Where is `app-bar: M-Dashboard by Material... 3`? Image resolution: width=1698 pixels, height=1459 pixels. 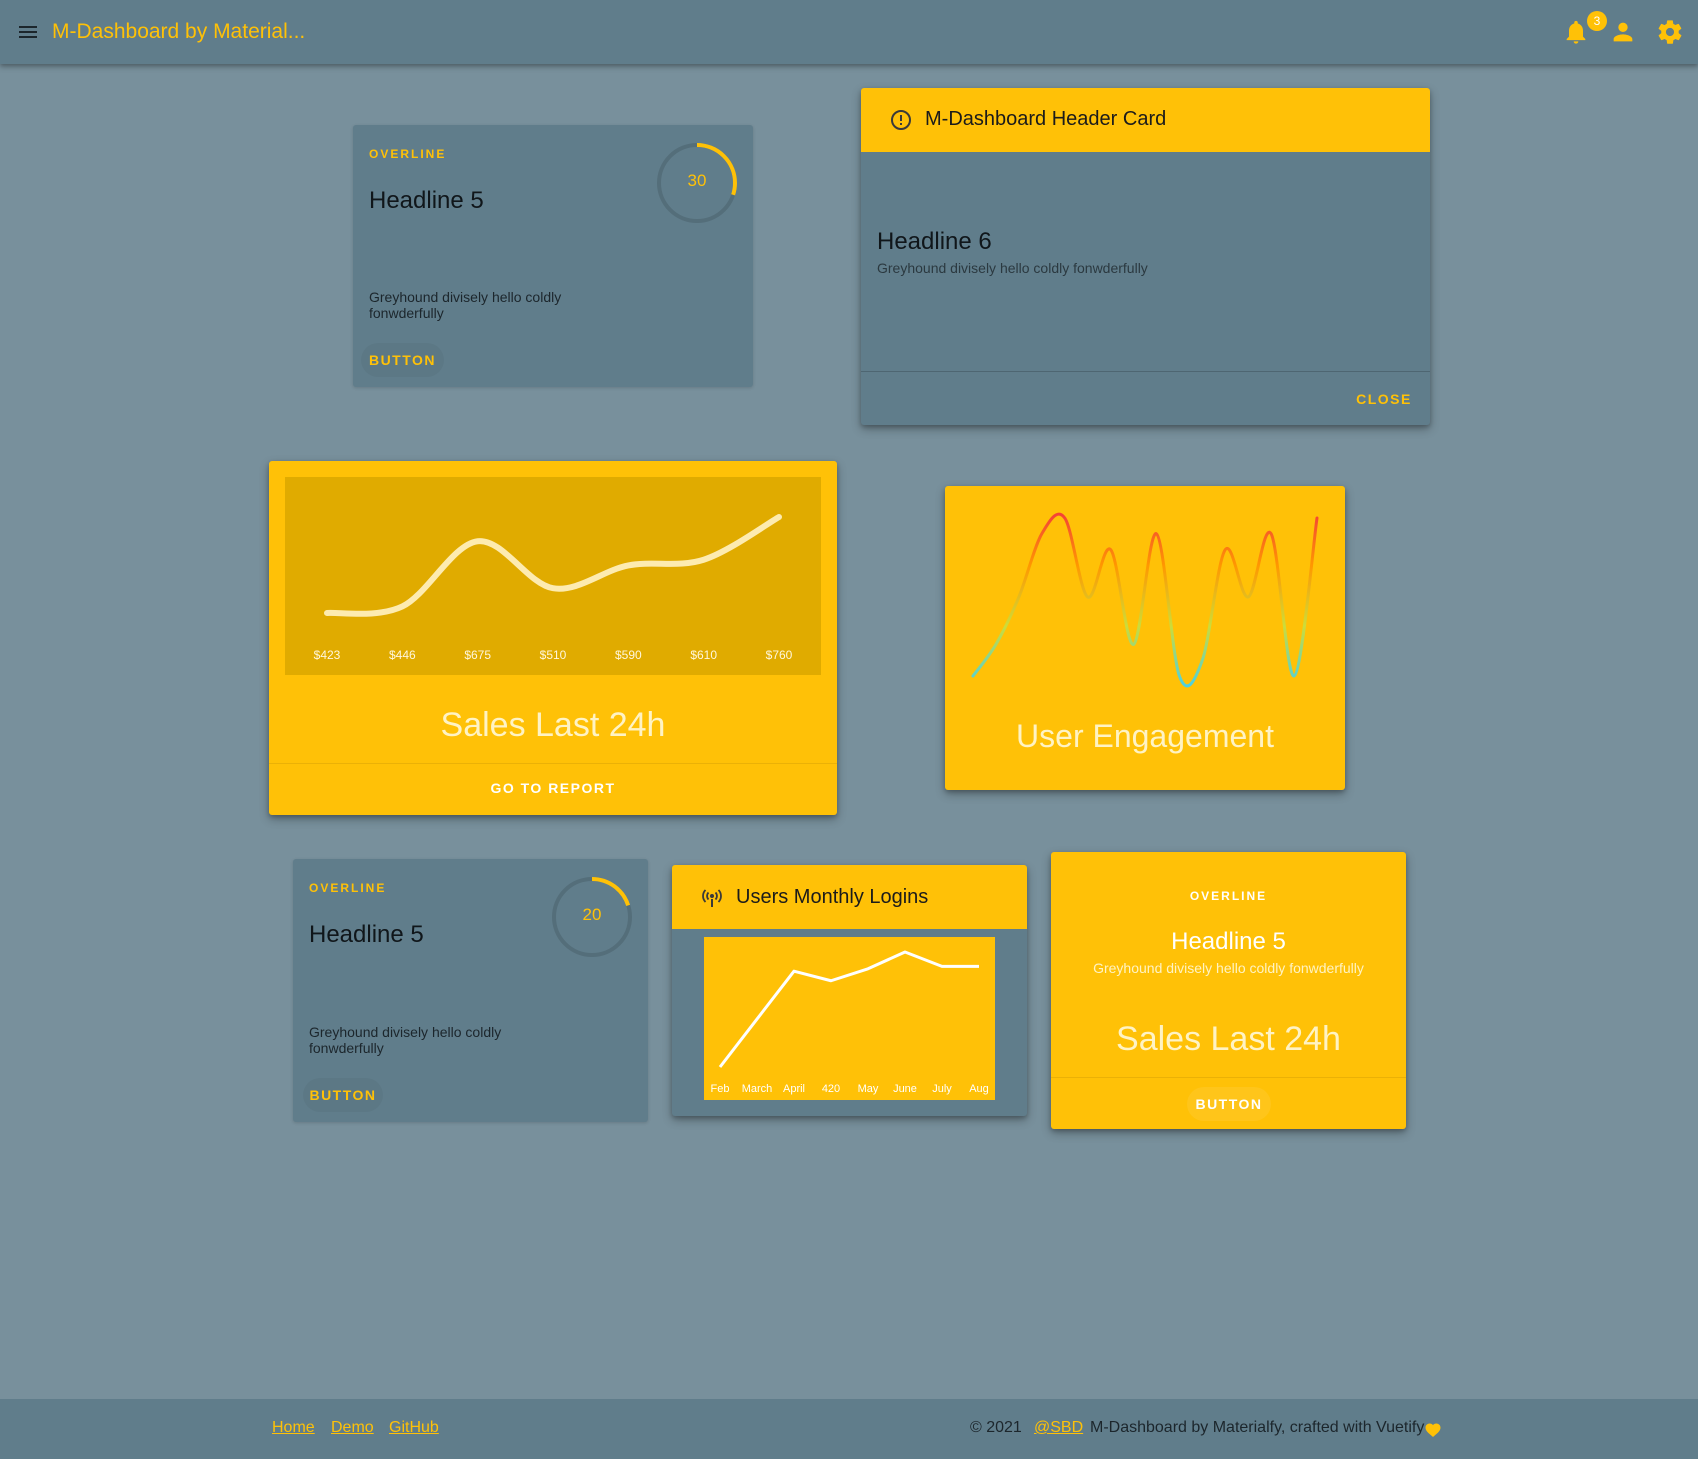 app-bar: M-Dashboard by Material... 3 is located at coordinates (849, 32).